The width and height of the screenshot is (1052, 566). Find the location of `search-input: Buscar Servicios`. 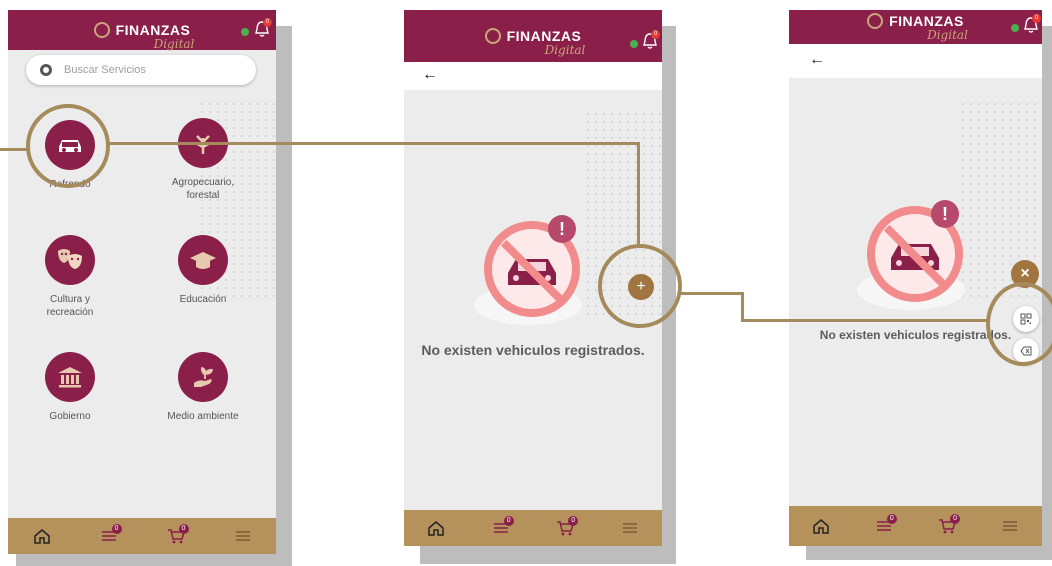

search-input: Buscar Servicios is located at coordinates (141, 70).